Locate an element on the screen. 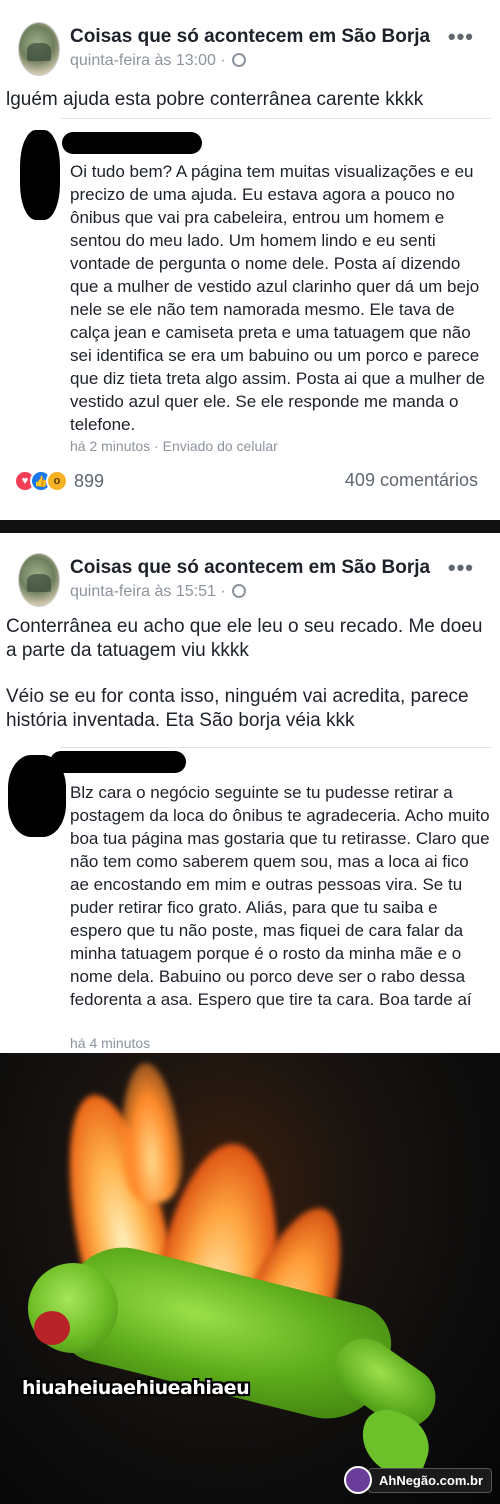  wow-reaction-icon: o is located at coordinates (57, 481).